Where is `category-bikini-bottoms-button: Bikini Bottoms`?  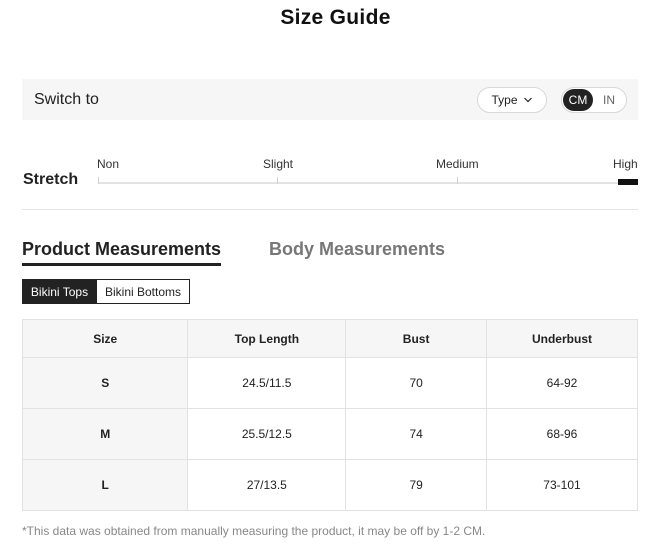 category-bikini-bottoms-button: Bikini Bottoms is located at coordinates (143, 291).